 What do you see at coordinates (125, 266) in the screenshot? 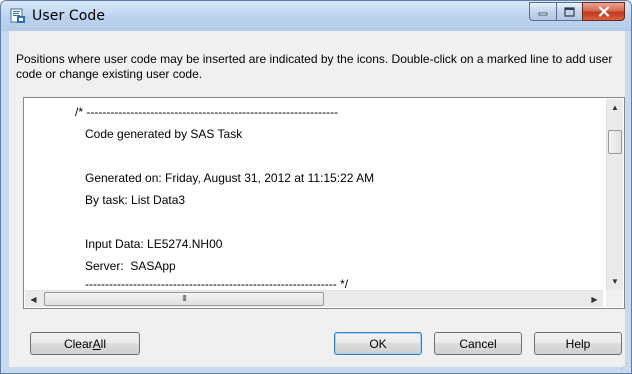
I see `code-line: Server: SASApp` at bounding box center [125, 266].